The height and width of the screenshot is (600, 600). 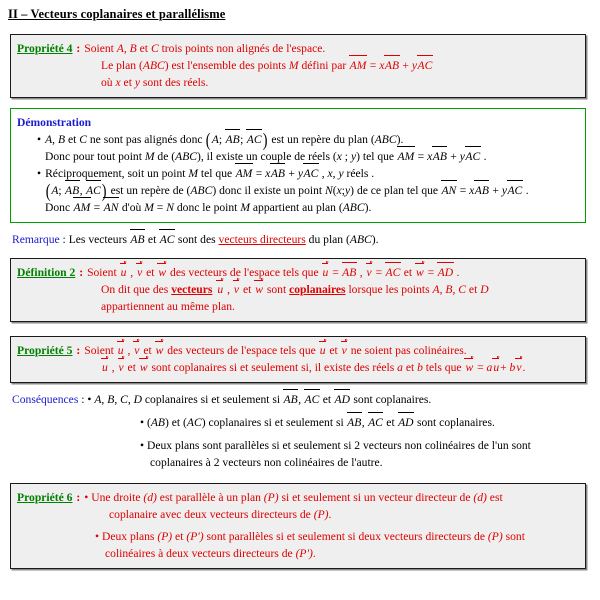 I want to click on propriete-5-label: Propriété 5, so click(x=45, y=350).